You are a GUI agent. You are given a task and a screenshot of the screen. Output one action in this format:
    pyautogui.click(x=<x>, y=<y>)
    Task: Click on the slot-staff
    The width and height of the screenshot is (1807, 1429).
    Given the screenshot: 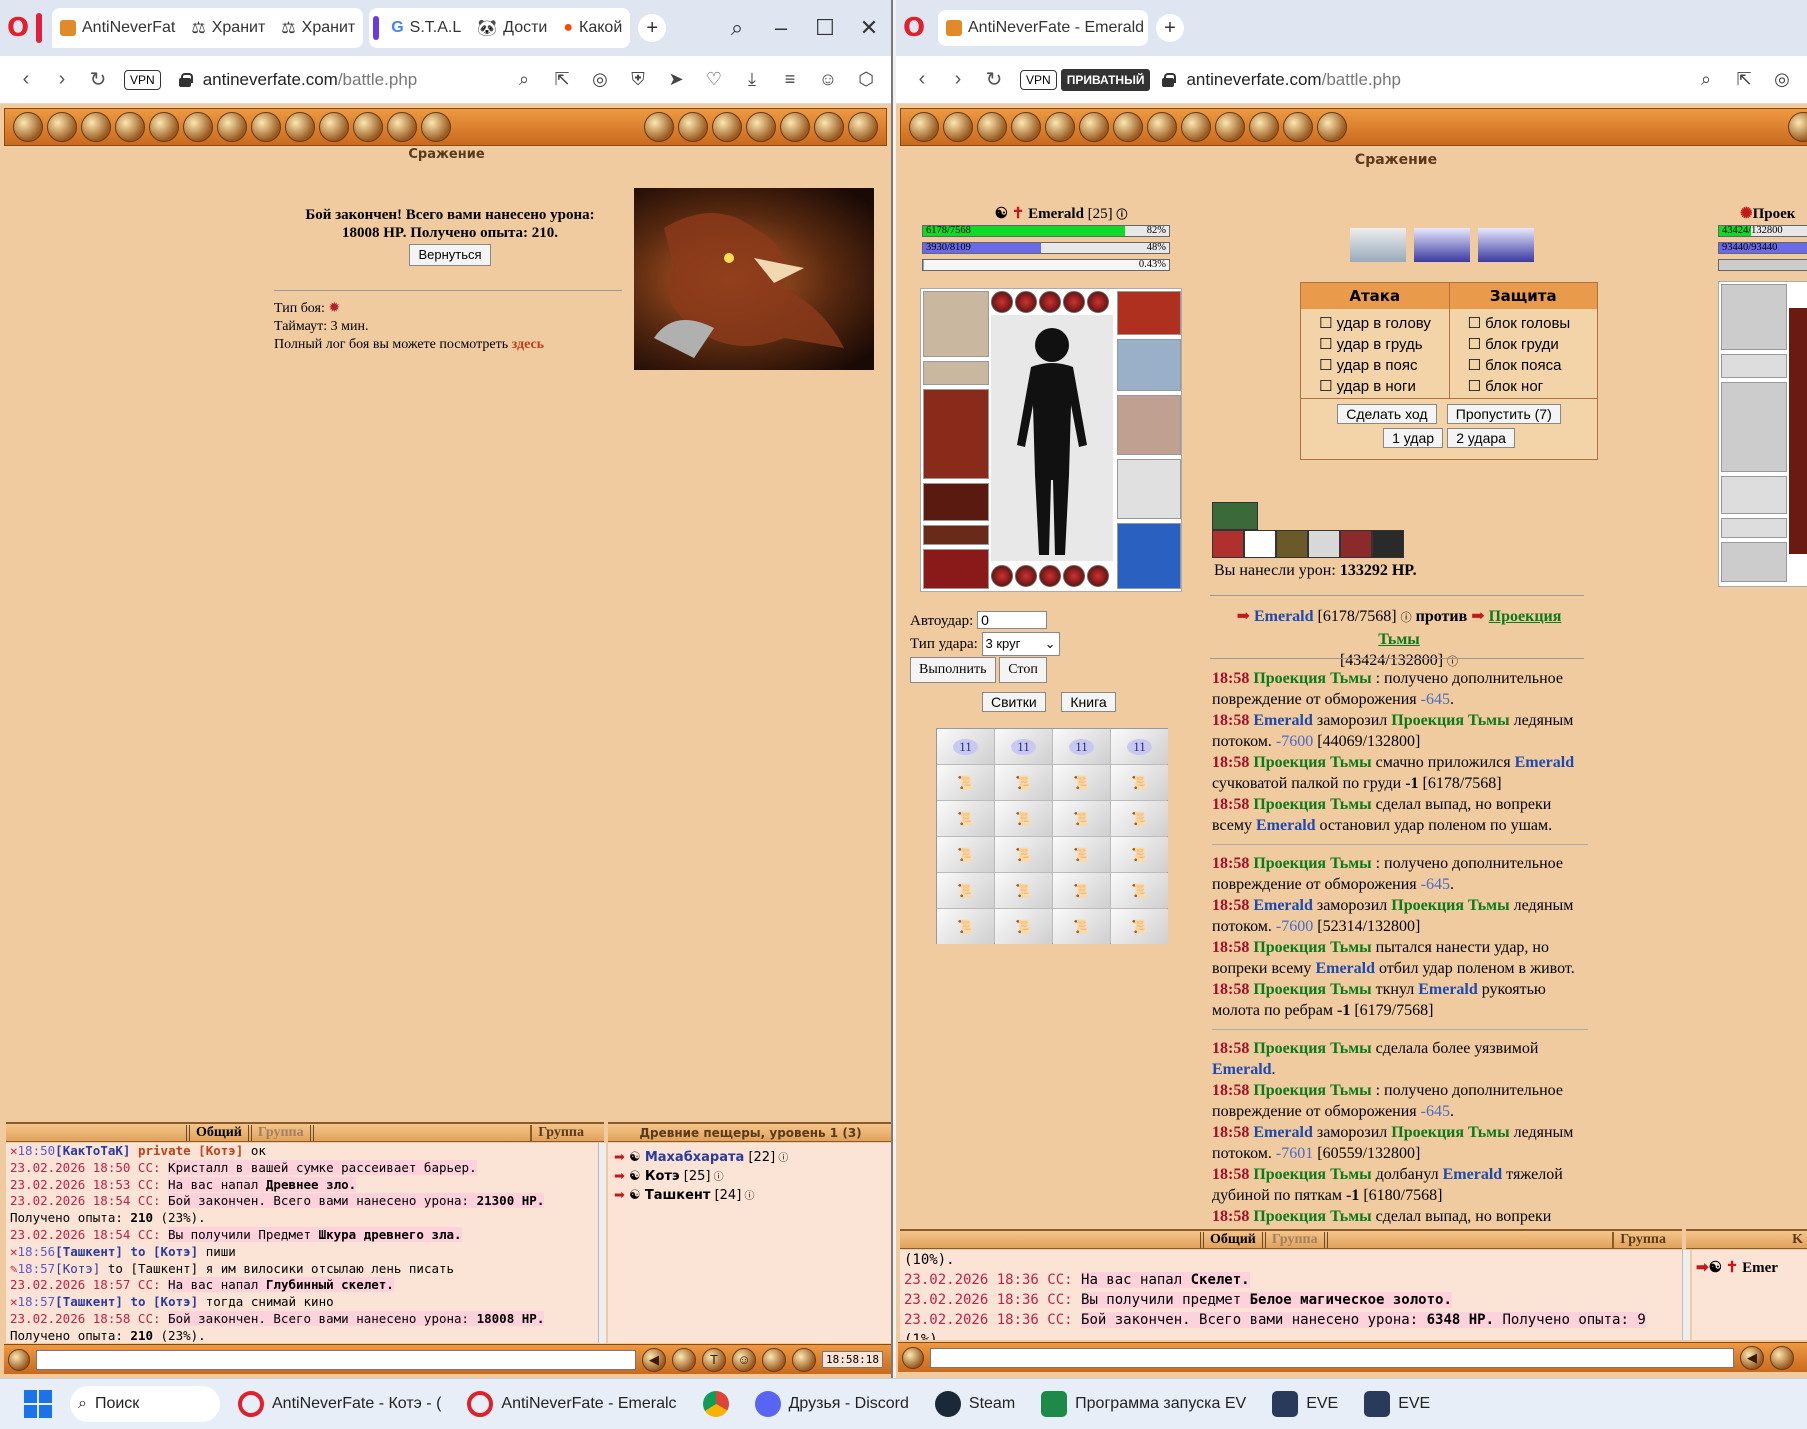 What is the action you would take?
    pyautogui.click(x=1149, y=425)
    